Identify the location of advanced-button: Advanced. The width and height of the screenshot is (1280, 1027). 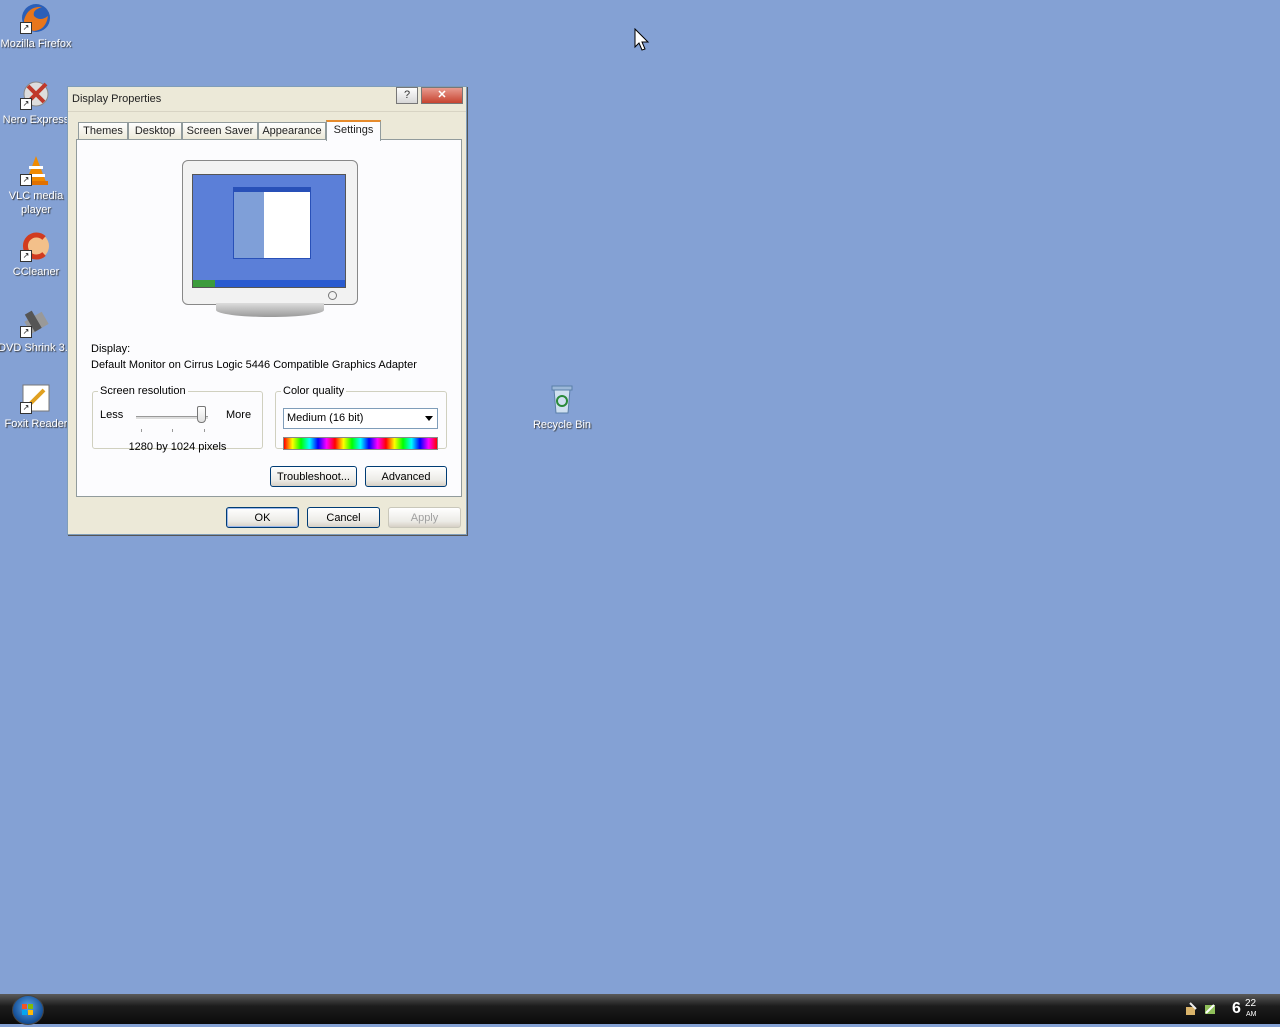
(406, 476).